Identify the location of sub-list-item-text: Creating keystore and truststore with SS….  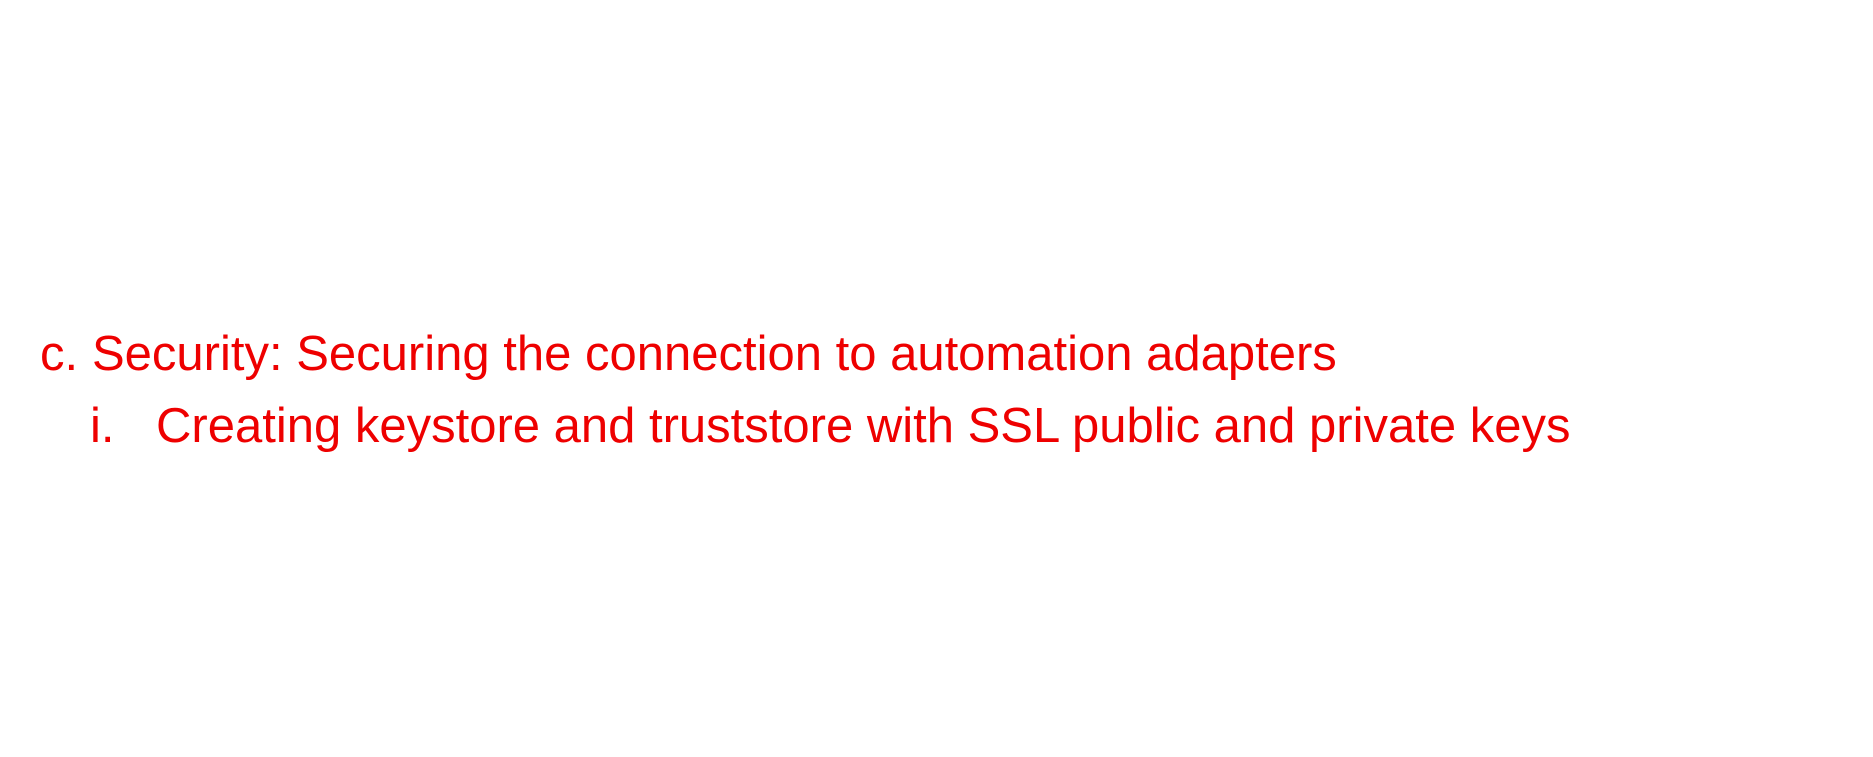
(863, 426).